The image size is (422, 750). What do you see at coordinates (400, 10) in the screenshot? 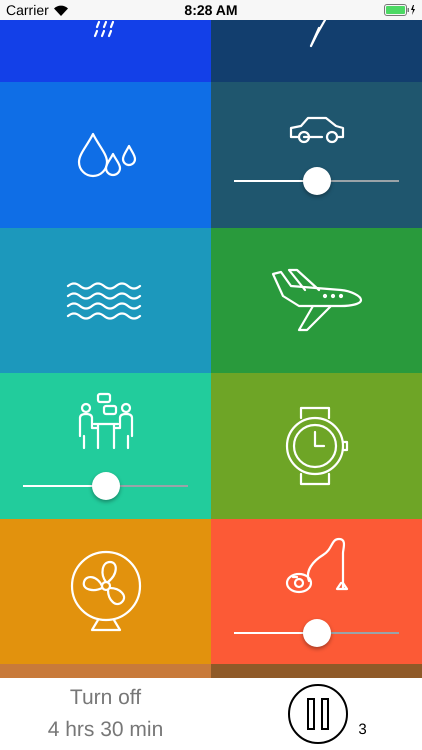
I see `battery-icon` at bounding box center [400, 10].